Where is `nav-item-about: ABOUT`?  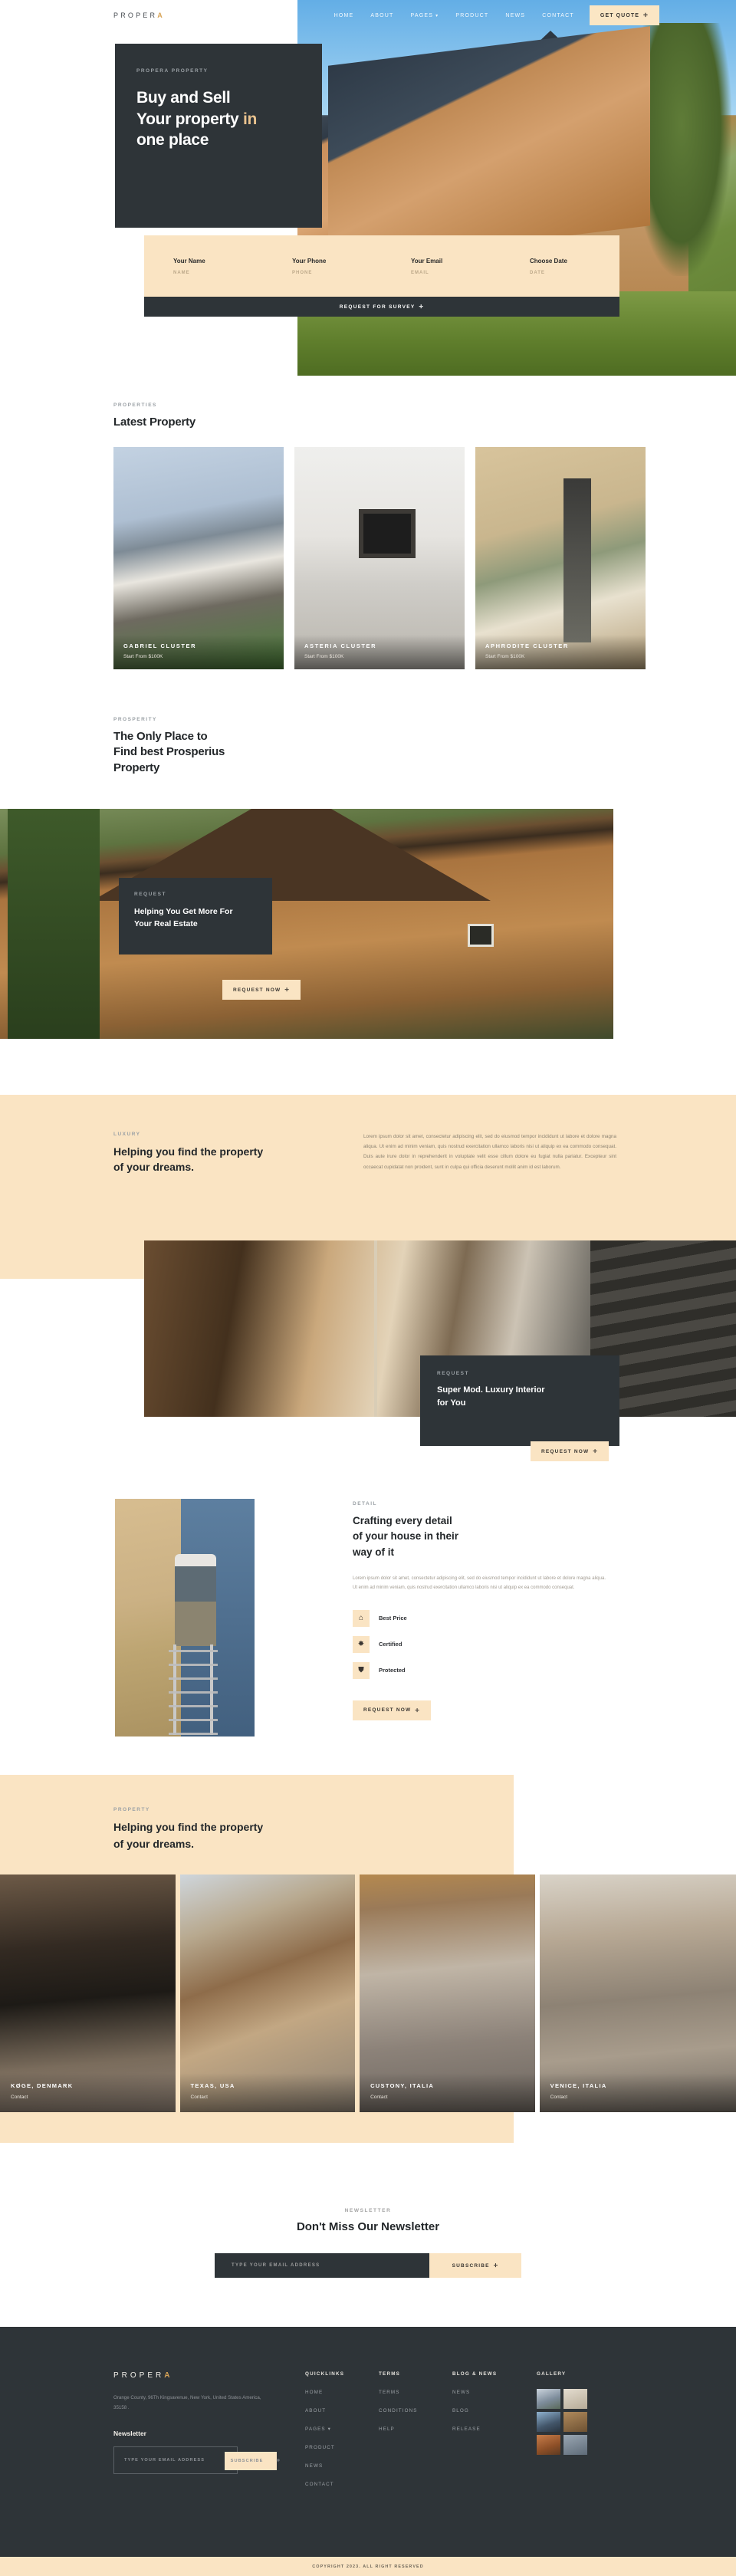 nav-item-about: ABOUT is located at coordinates (382, 16).